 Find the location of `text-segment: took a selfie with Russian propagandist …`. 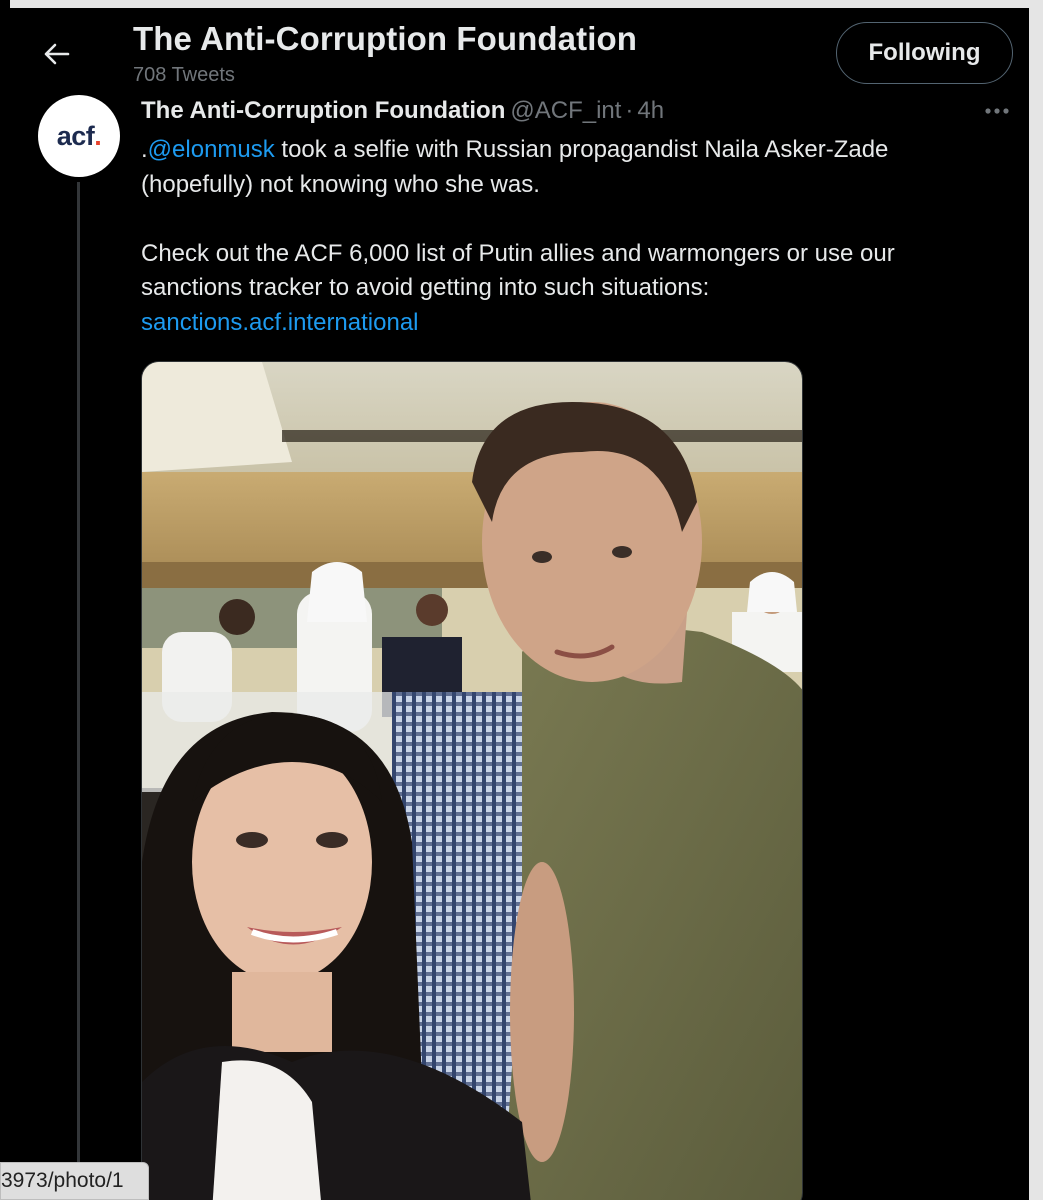

text-segment: took a selfie with Russian propagandist … is located at coordinates (581, 149).